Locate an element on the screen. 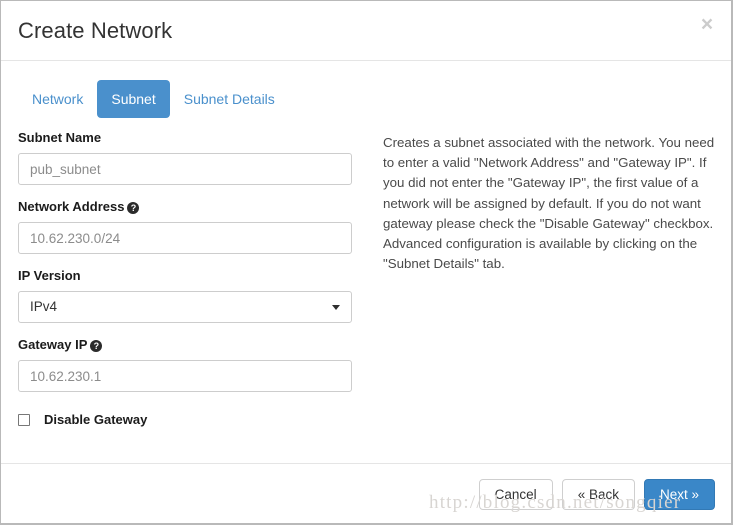 The image size is (733, 525). network-address-input is located at coordinates (185, 238).